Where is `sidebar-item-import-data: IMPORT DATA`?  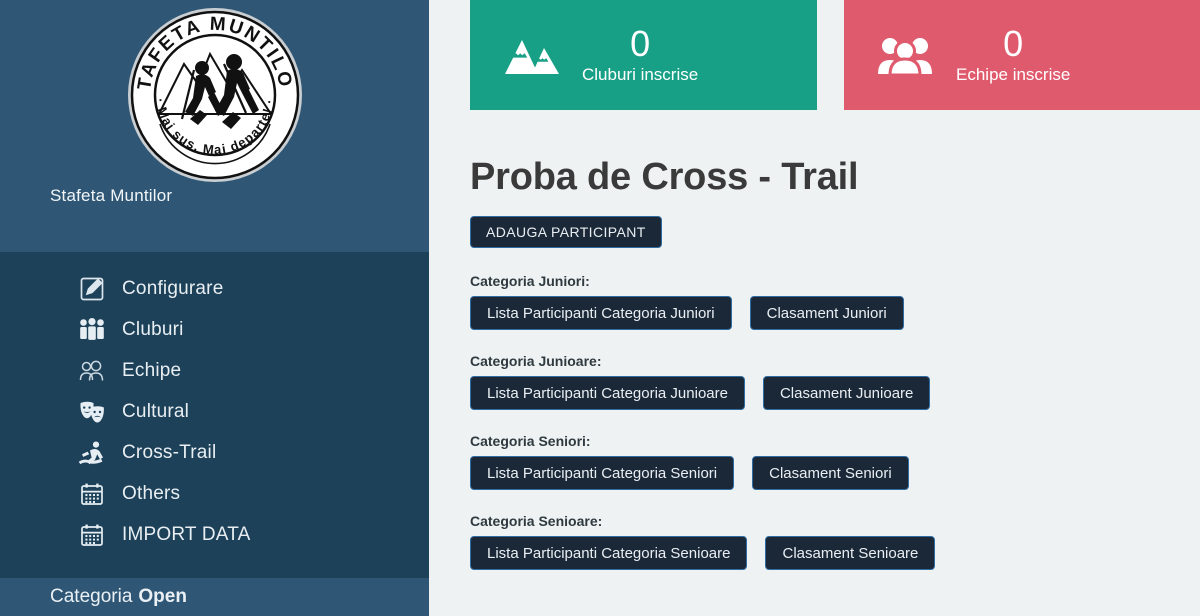 sidebar-item-import-data: IMPORT DATA is located at coordinates (214, 534).